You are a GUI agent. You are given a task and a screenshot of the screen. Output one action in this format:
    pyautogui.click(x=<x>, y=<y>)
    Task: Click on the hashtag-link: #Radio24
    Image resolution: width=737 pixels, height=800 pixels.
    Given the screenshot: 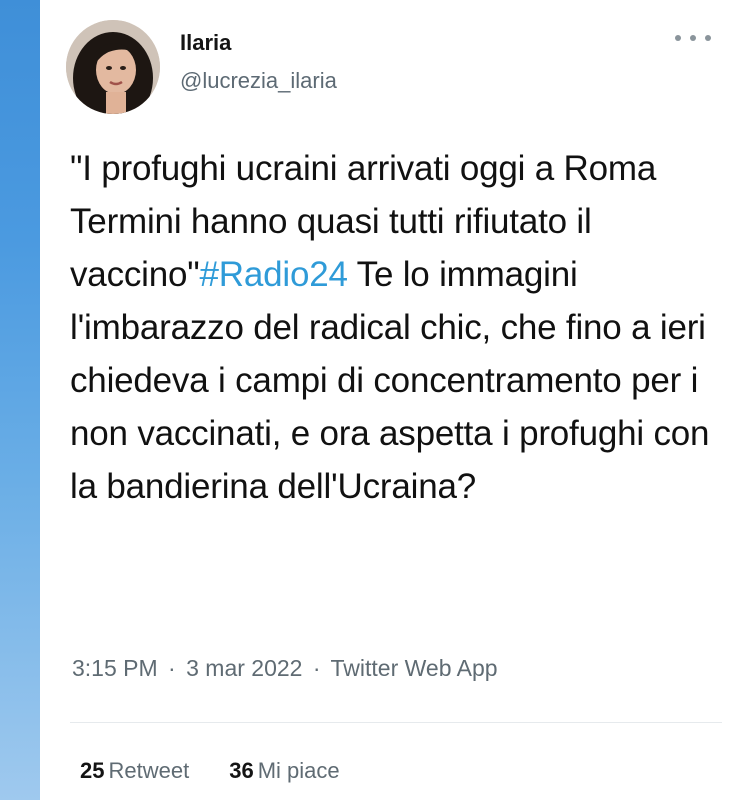 What is the action you would take?
    pyautogui.click(x=274, y=274)
    